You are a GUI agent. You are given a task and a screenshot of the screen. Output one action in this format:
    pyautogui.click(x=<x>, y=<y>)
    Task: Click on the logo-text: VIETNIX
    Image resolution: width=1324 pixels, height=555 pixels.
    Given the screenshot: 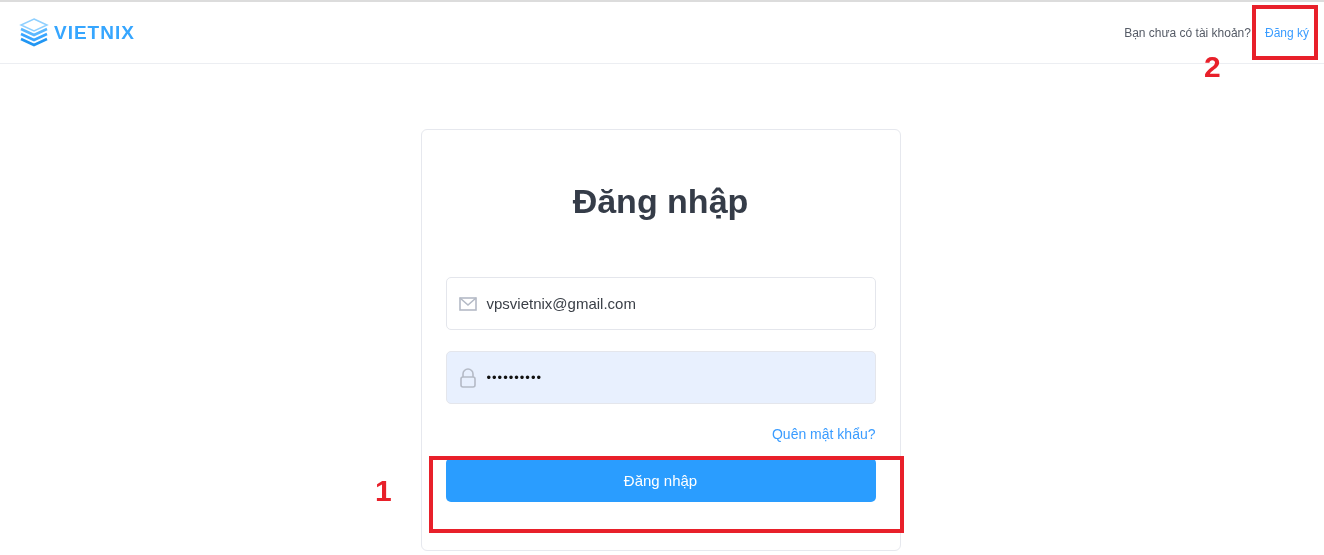 What is the action you would take?
    pyautogui.click(x=94, y=32)
    